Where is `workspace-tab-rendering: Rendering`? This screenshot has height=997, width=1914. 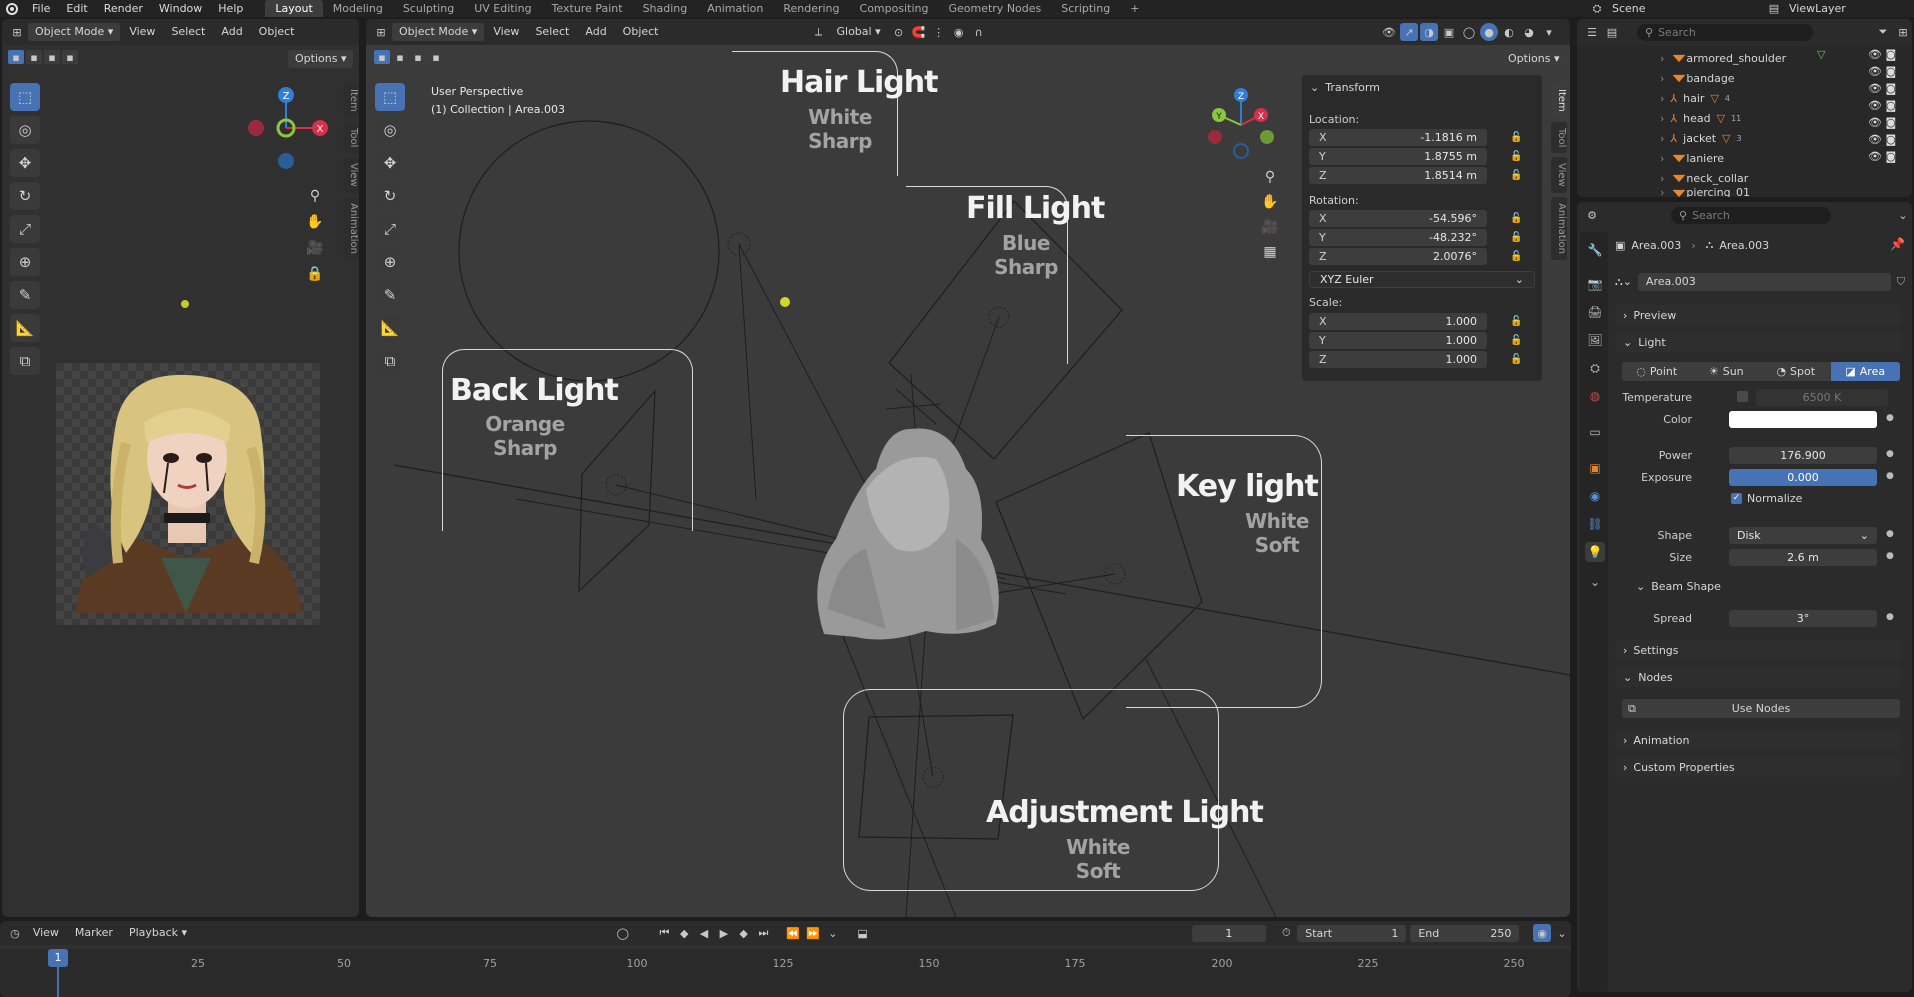
workspace-tab-rendering: Rendering is located at coordinates (811, 8).